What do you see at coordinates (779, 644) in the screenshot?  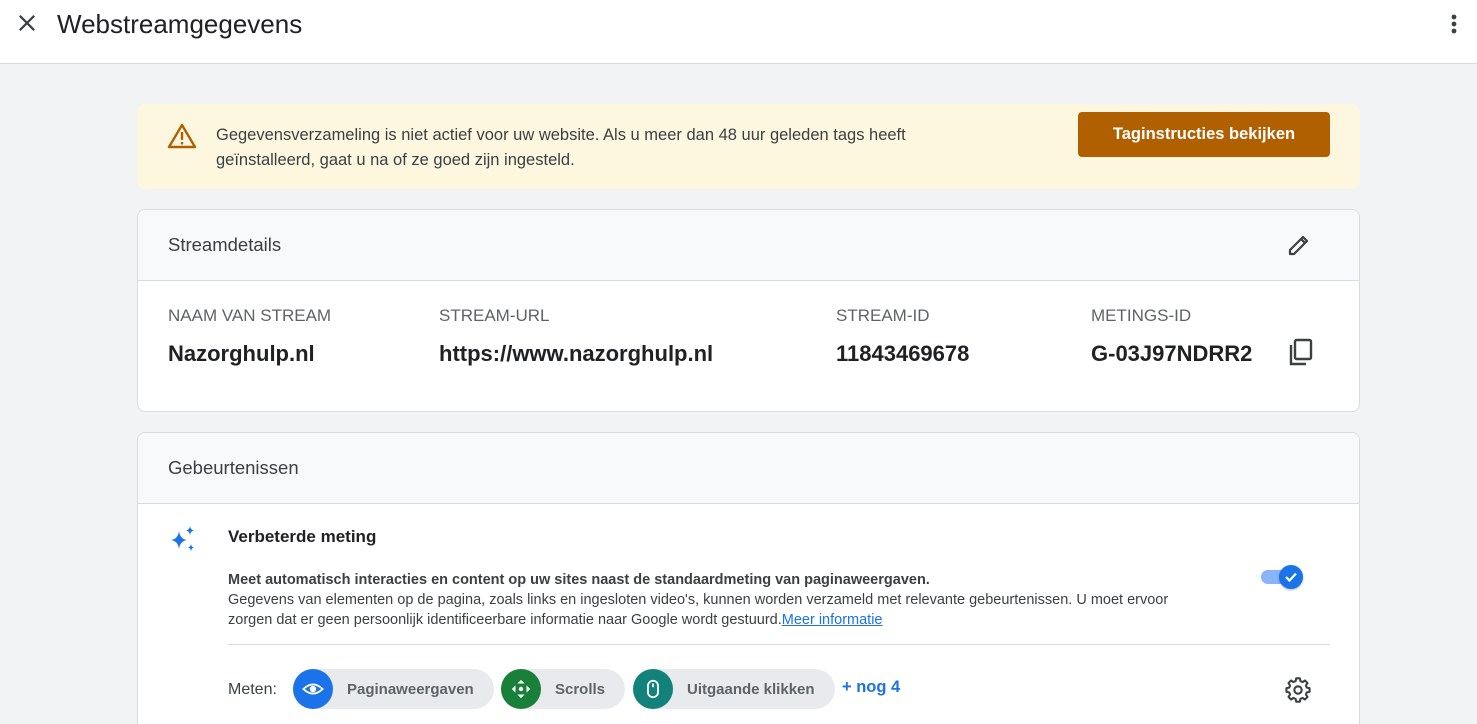 I see `divider` at bounding box center [779, 644].